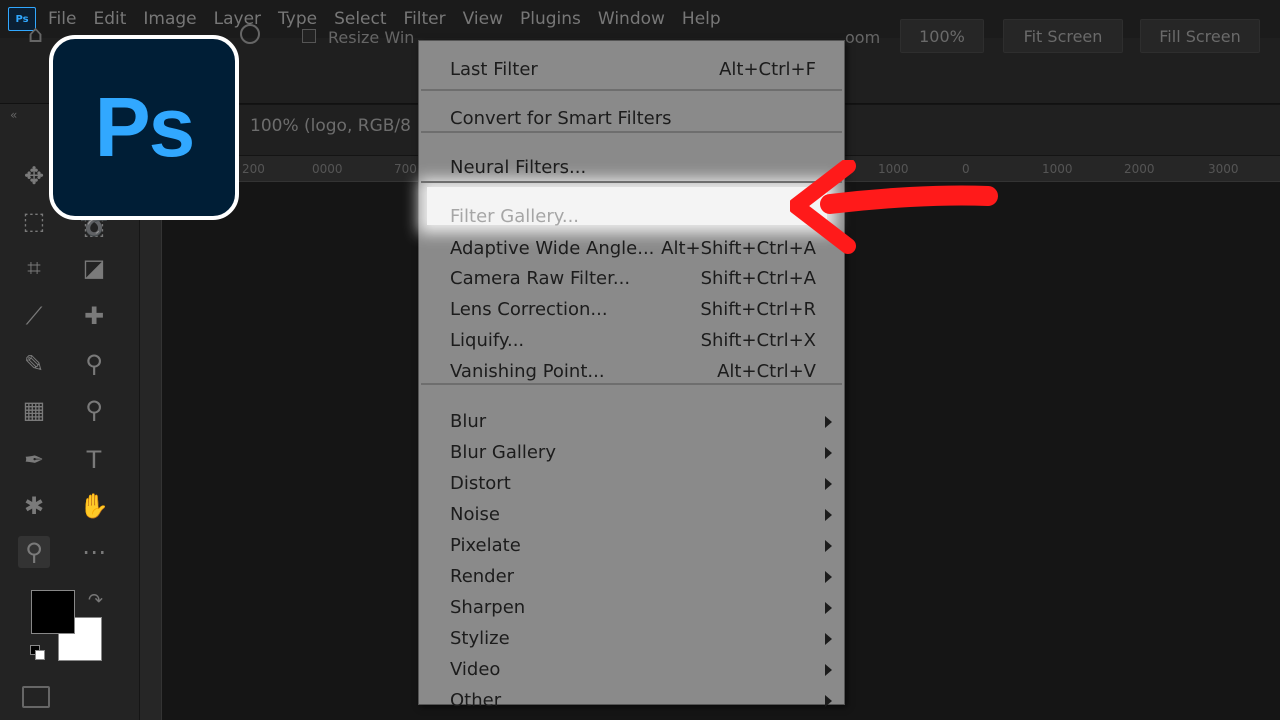 This screenshot has width=1280, height=720. What do you see at coordinates (34, 316) in the screenshot?
I see `eyedropper-icon: ⟋` at bounding box center [34, 316].